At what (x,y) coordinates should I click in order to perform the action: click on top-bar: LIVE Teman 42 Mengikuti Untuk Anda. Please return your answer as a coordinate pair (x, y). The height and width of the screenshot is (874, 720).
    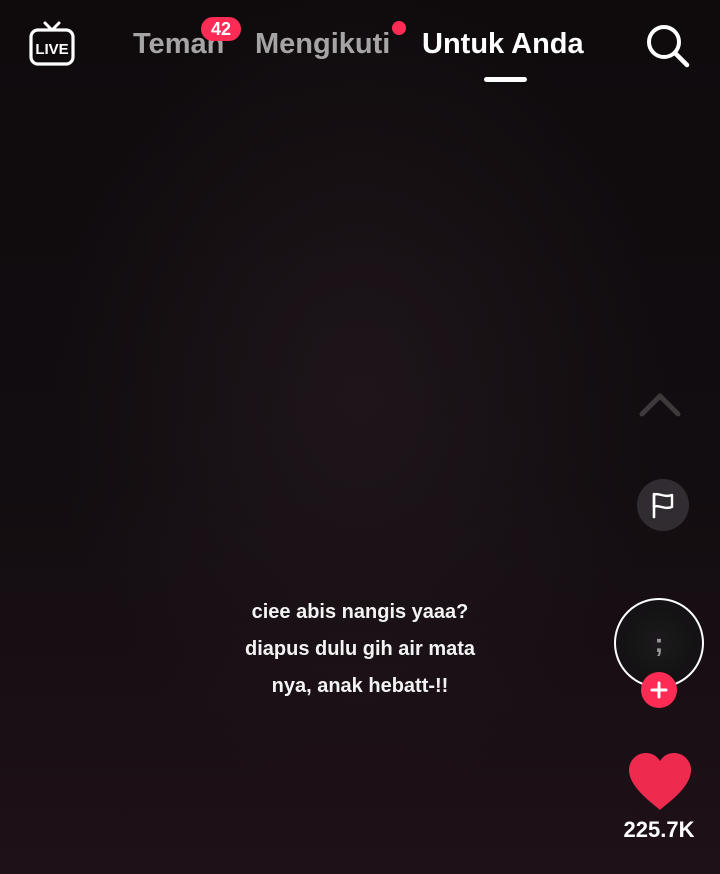
    Looking at the image, I should click on (360, 50).